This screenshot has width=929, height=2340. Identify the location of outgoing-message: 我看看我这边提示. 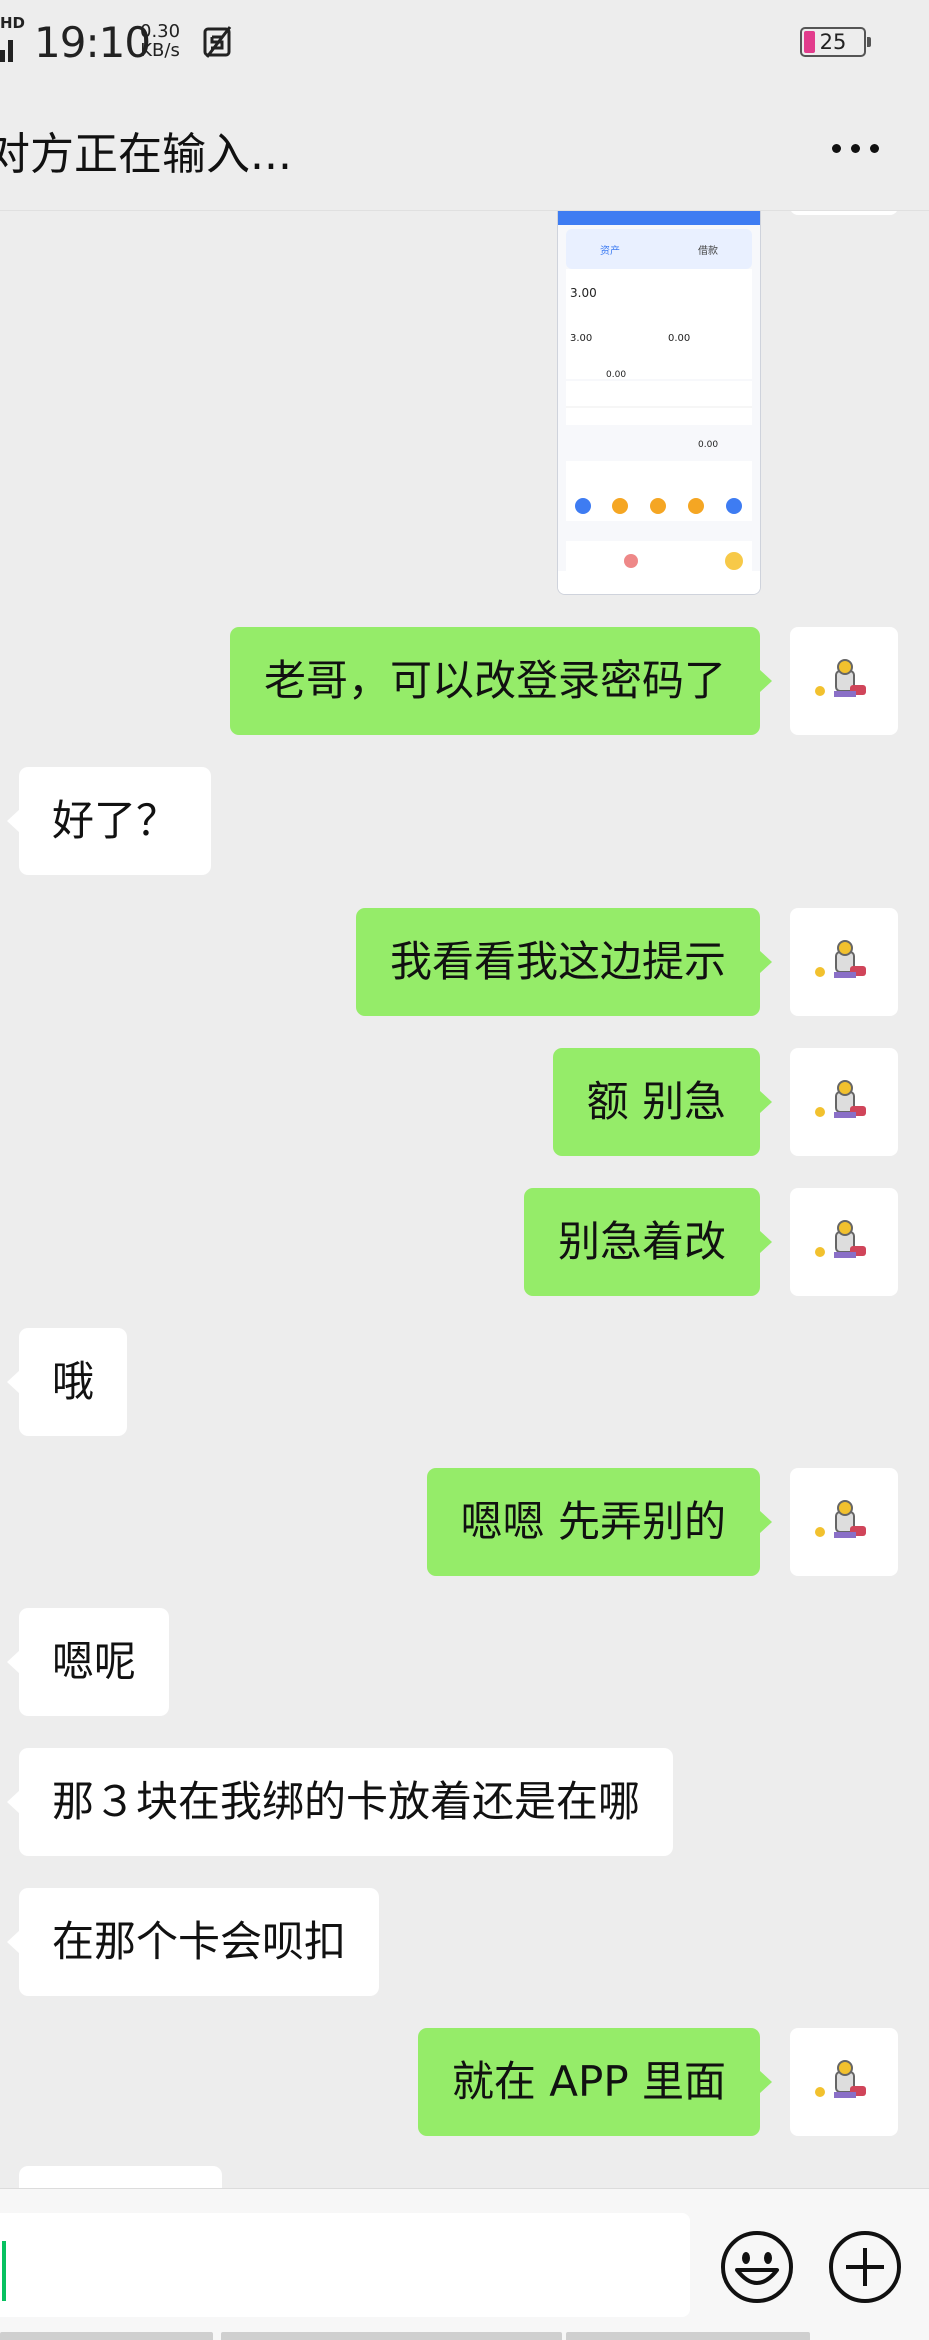
(564, 962).